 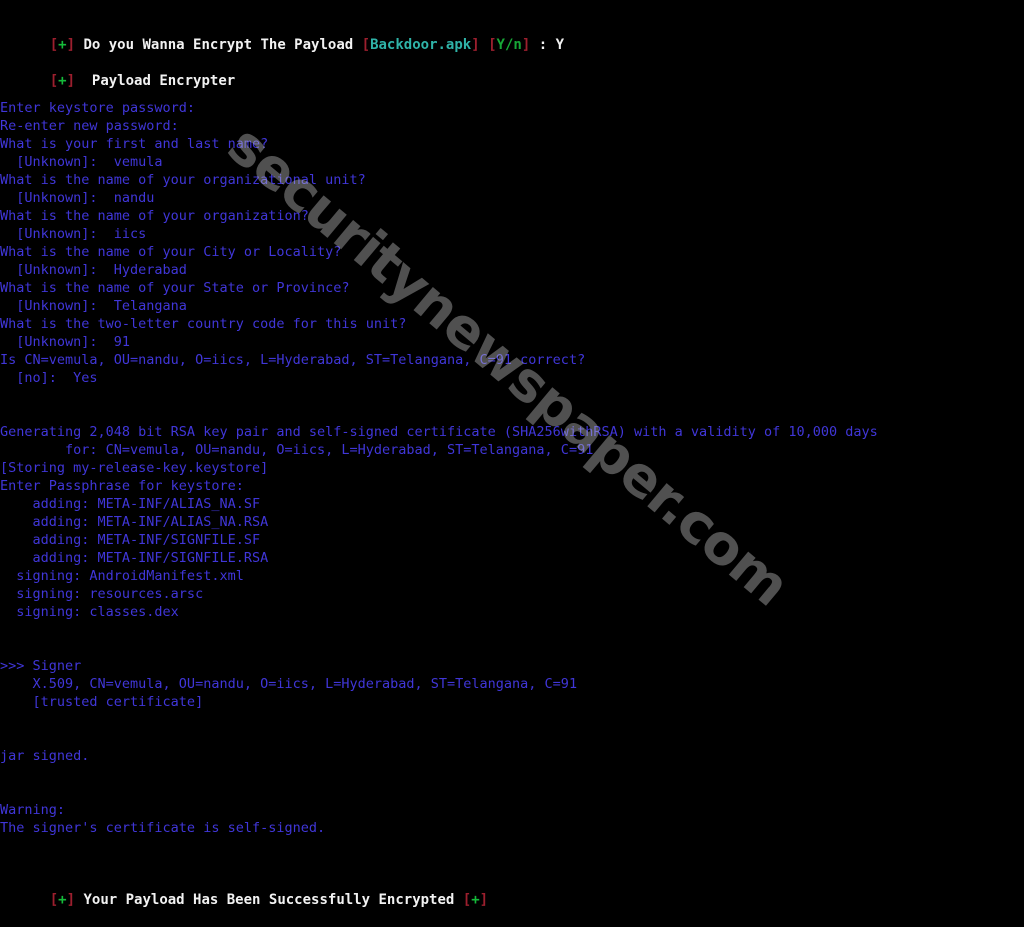 I want to click on jarsigner-adding-line: adding: META-INF/ALIAS_NA.RSA, so click(x=134, y=522).